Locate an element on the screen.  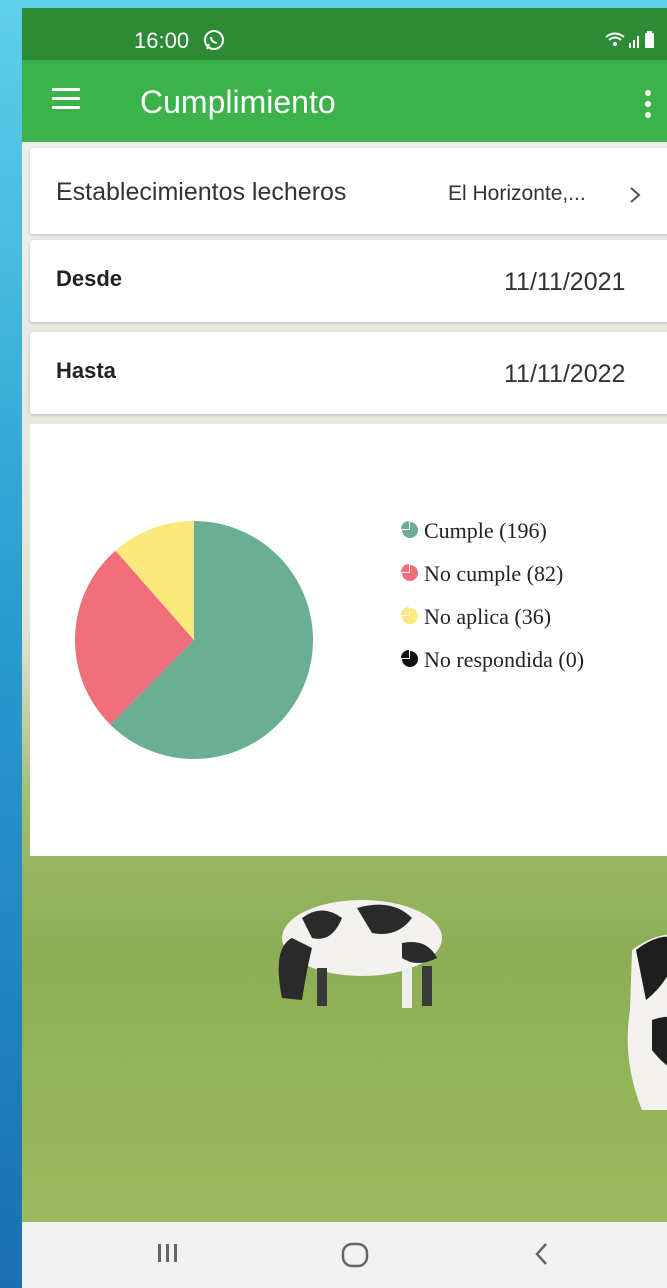
legend-item: No aplica (36) is located at coordinates (476, 616).